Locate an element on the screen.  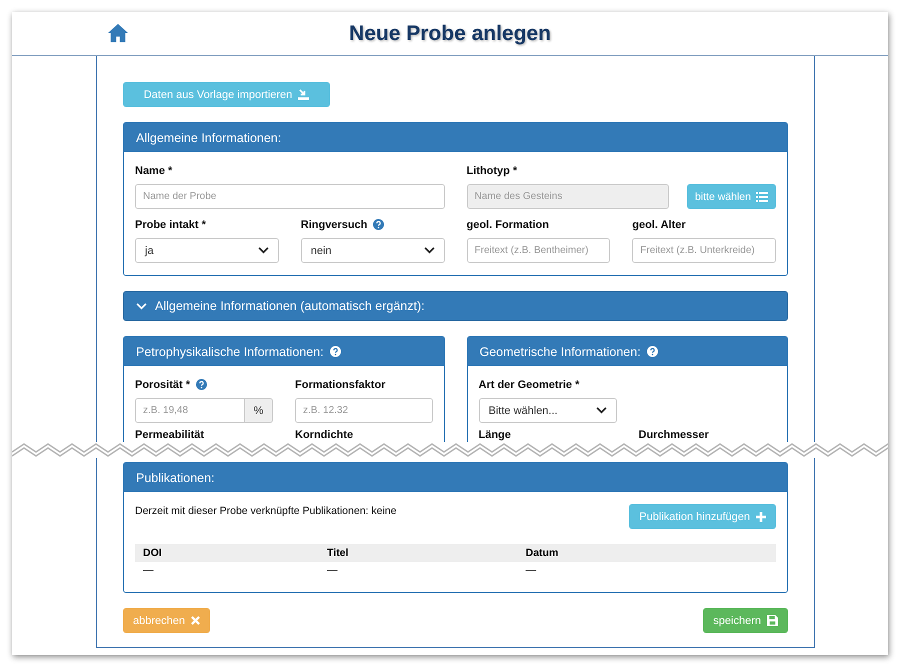
field-label: Name * is located at coordinates (153, 170).